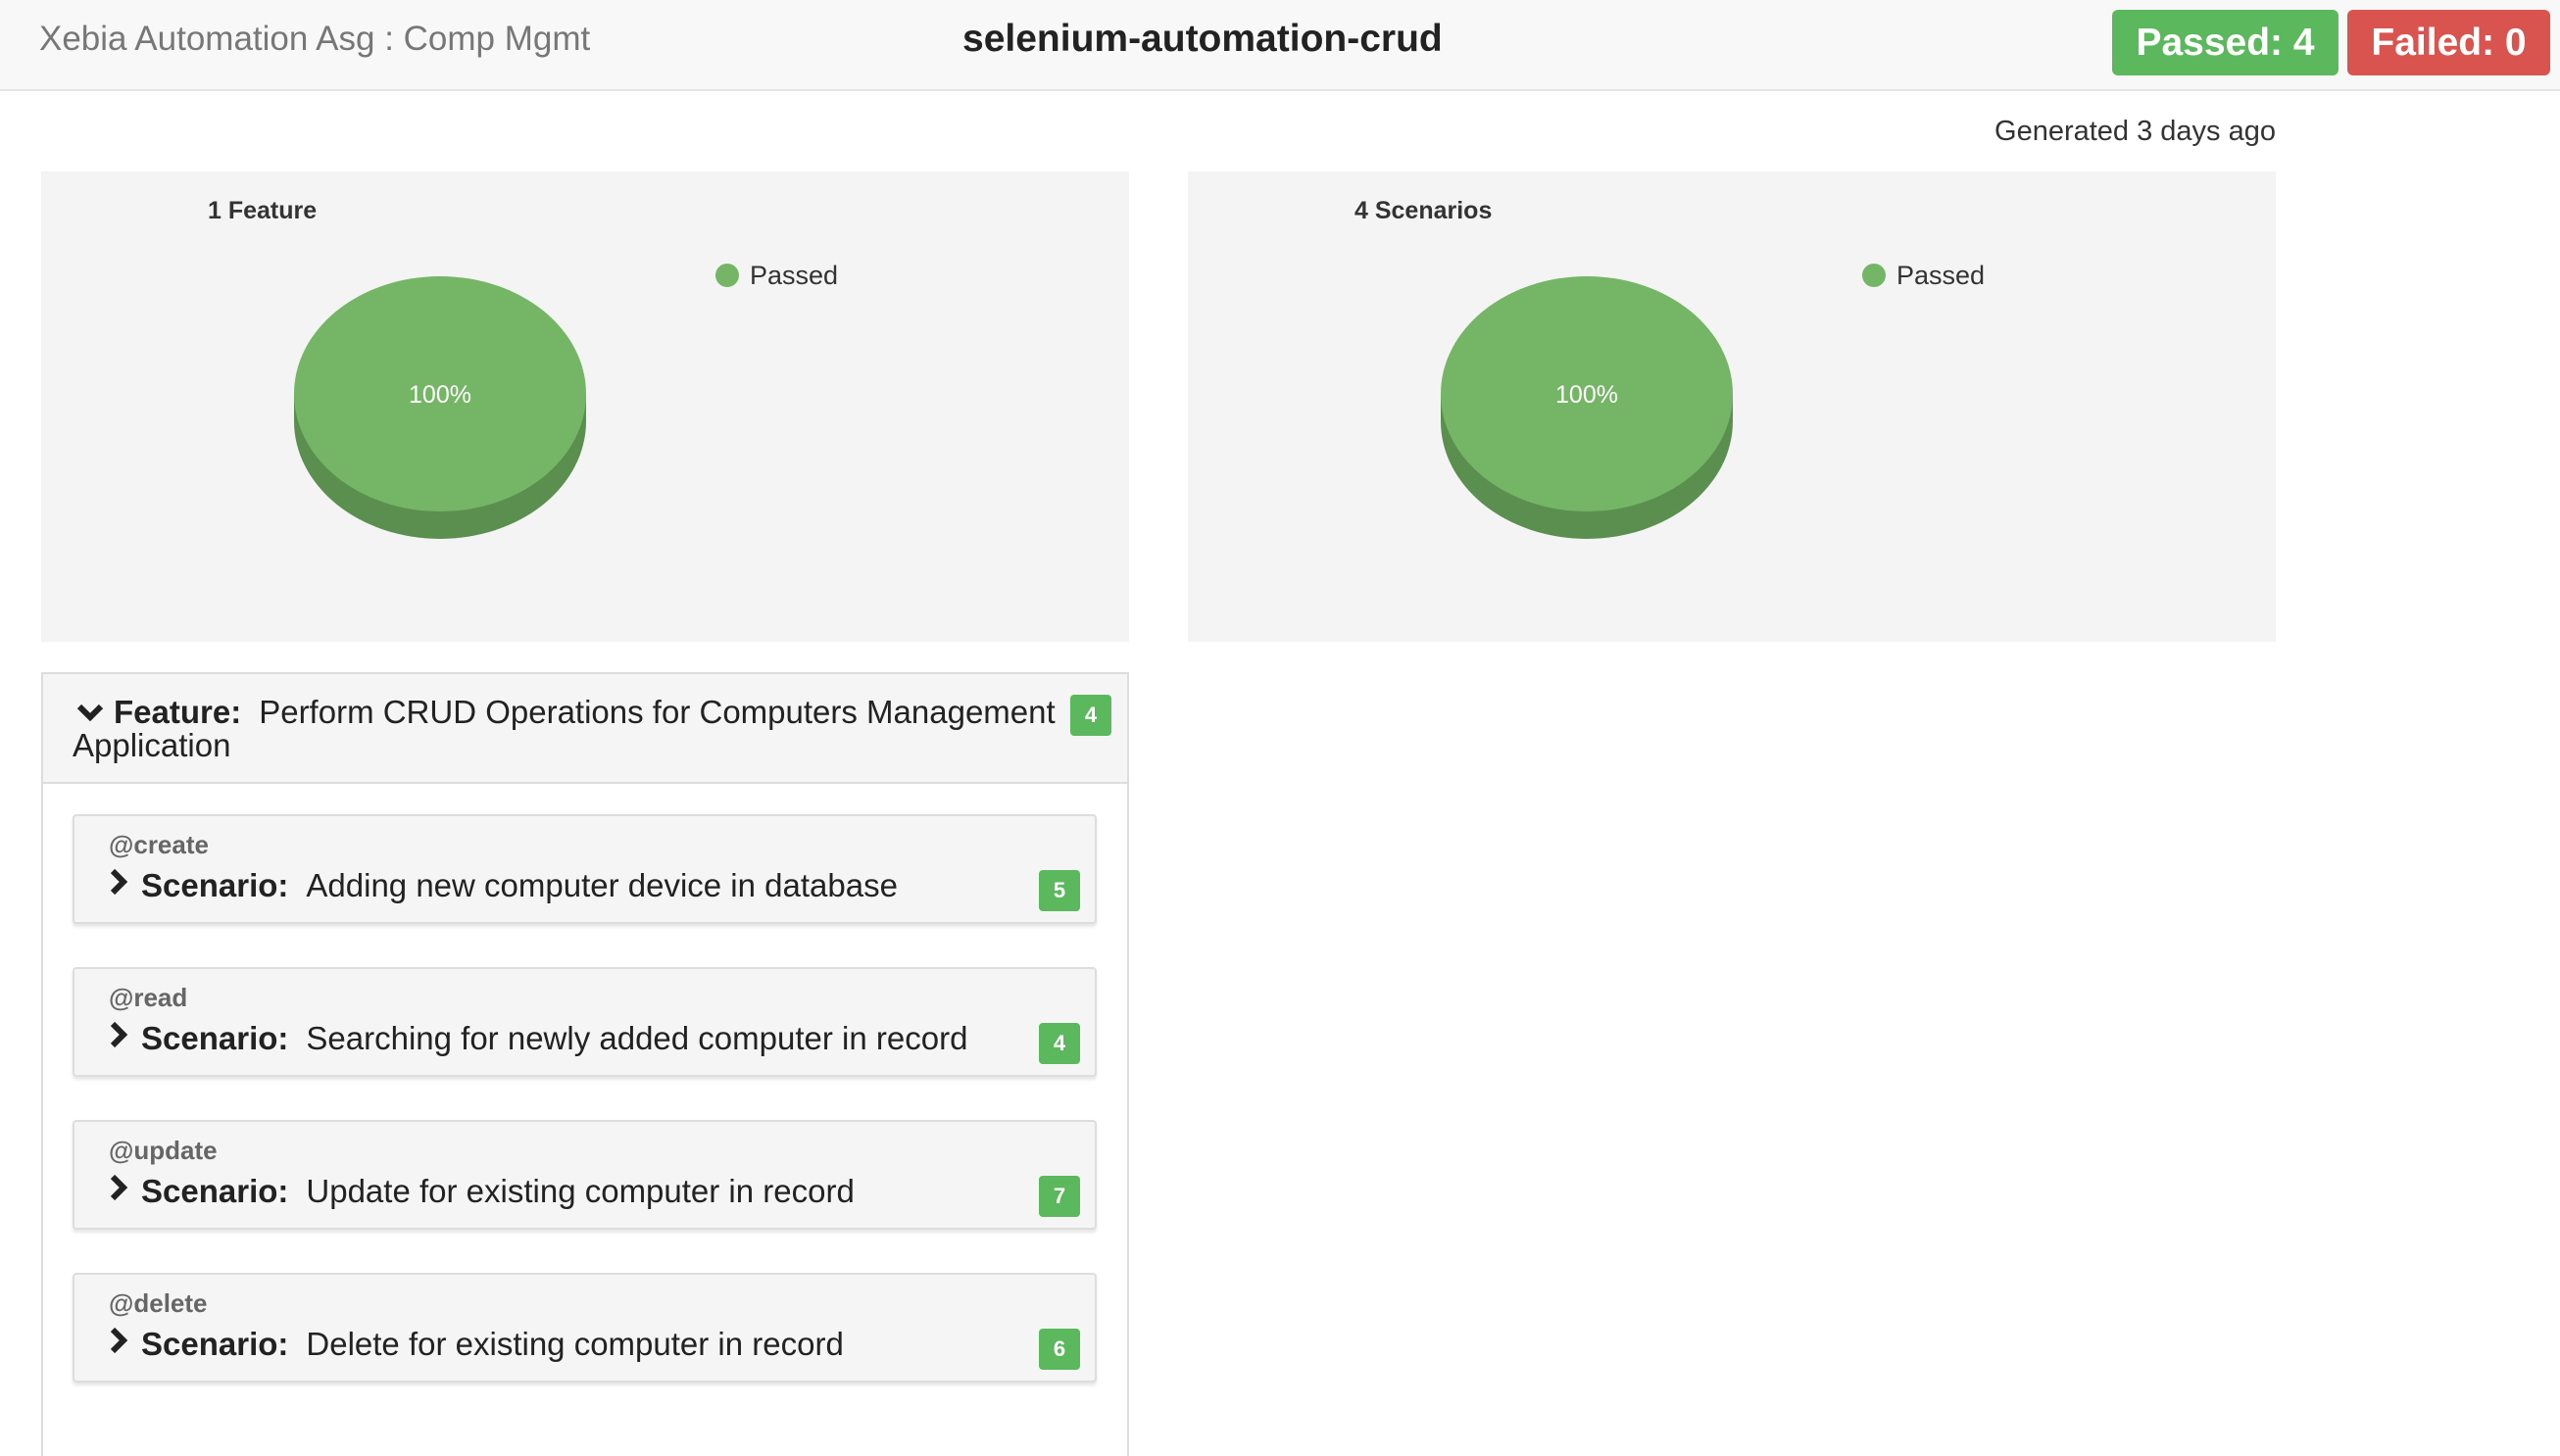  Describe the element at coordinates (178, 712) in the screenshot. I see `feature-keyword: Feature:` at that location.